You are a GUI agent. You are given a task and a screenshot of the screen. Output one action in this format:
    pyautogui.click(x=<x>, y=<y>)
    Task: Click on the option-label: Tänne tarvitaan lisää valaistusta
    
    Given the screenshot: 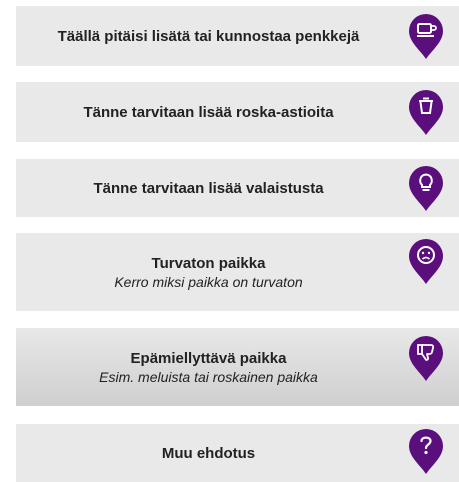 What is the action you would take?
    pyautogui.click(x=208, y=188)
    